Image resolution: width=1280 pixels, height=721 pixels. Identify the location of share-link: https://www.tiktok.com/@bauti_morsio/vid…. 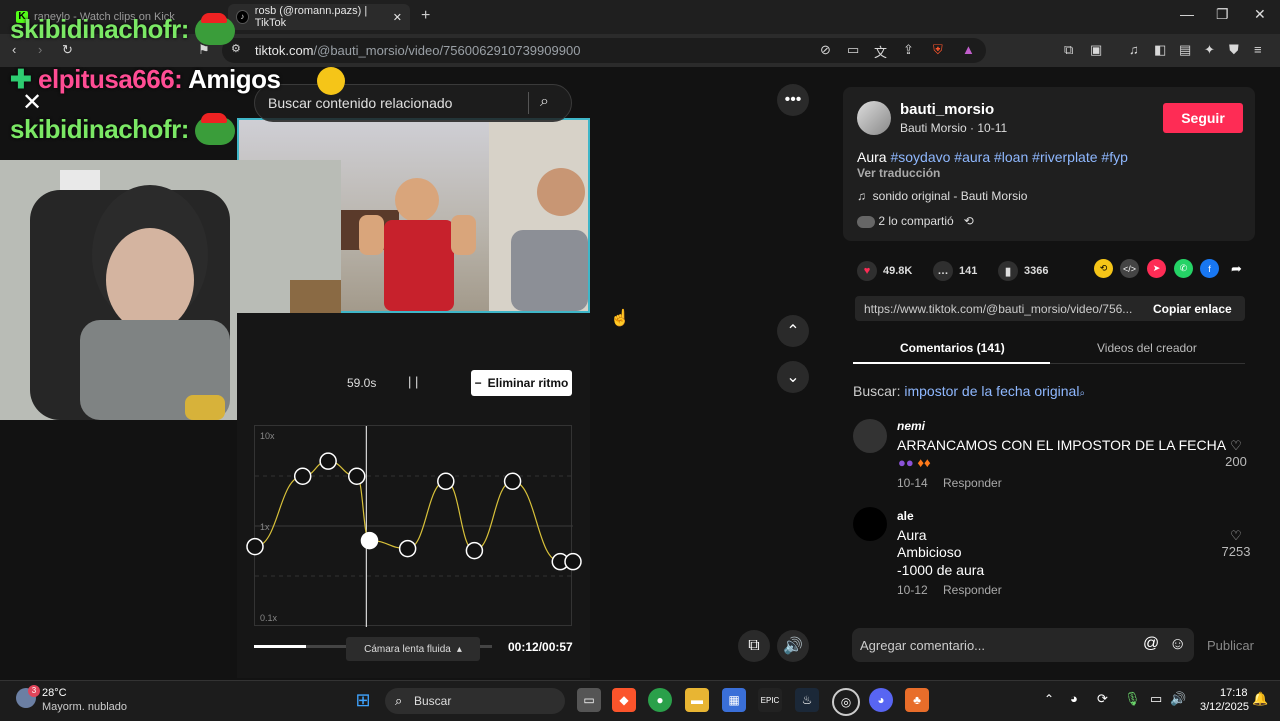
(998, 309).